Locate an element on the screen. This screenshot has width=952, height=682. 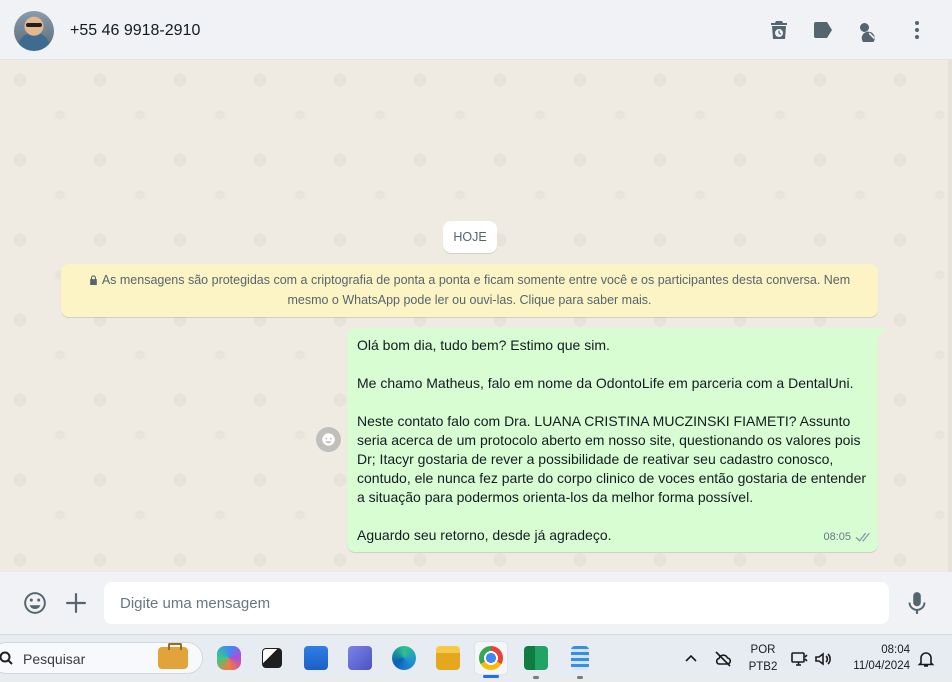
message-meta: 08:05 is located at coordinates (846, 537).